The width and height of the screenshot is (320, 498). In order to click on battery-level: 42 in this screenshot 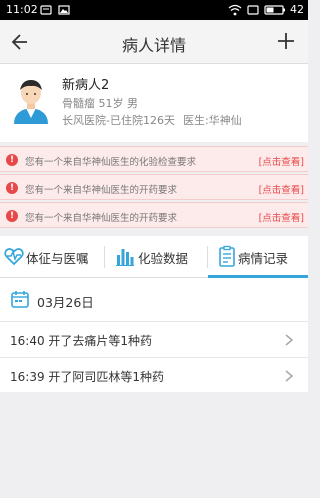, I will do `click(297, 9)`.